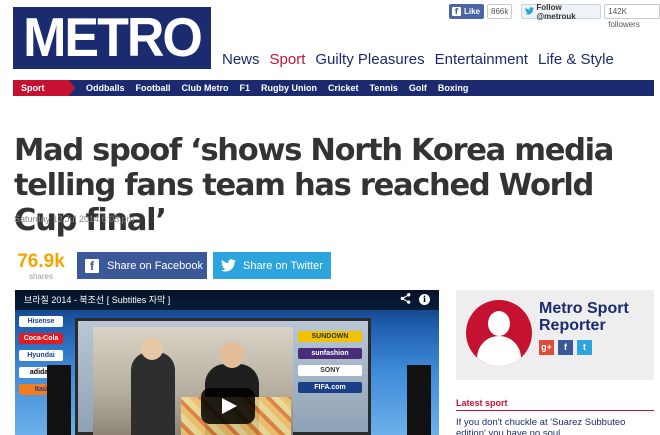  What do you see at coordinates (500, 11) in the screenshot?
I see `facebook-like-count: 866k` at bounding box center [500, 11].